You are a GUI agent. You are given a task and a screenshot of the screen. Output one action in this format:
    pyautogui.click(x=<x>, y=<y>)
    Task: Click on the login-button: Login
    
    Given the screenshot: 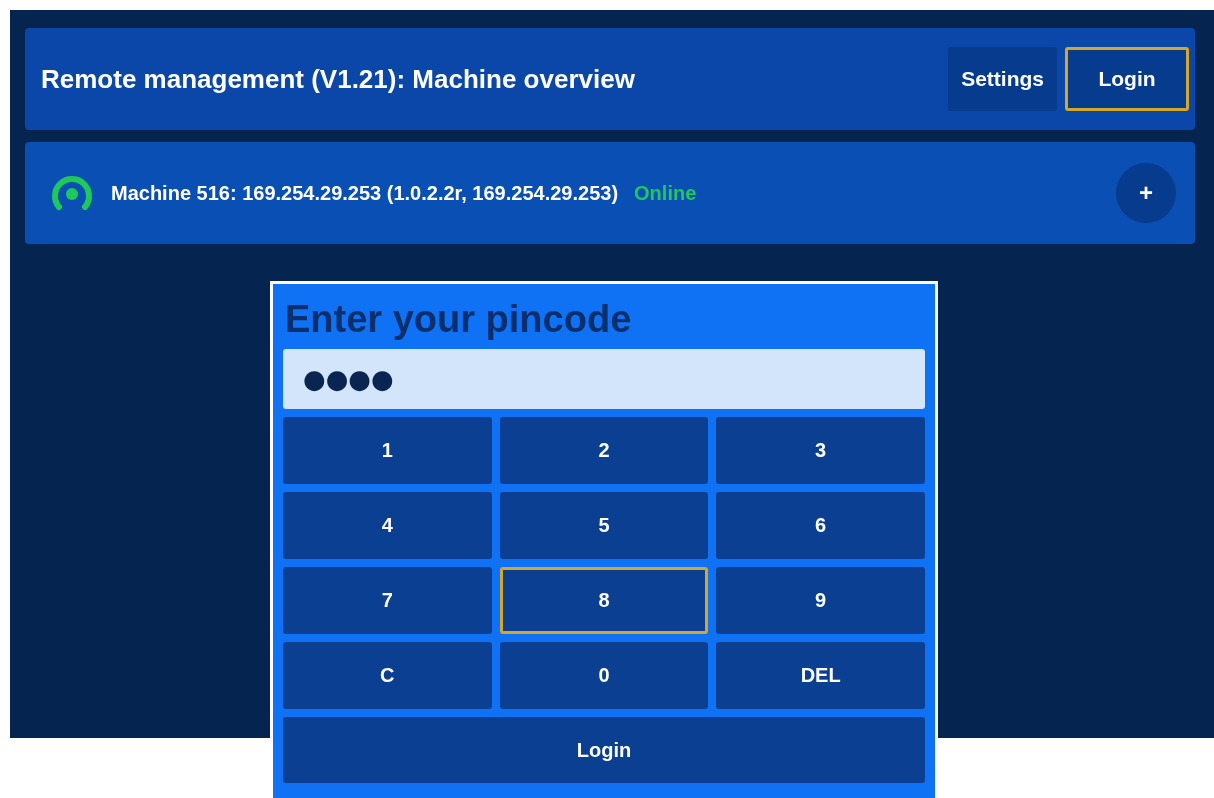 What is the action you would take?
    pyautogui.click(x=604, y=750)
    